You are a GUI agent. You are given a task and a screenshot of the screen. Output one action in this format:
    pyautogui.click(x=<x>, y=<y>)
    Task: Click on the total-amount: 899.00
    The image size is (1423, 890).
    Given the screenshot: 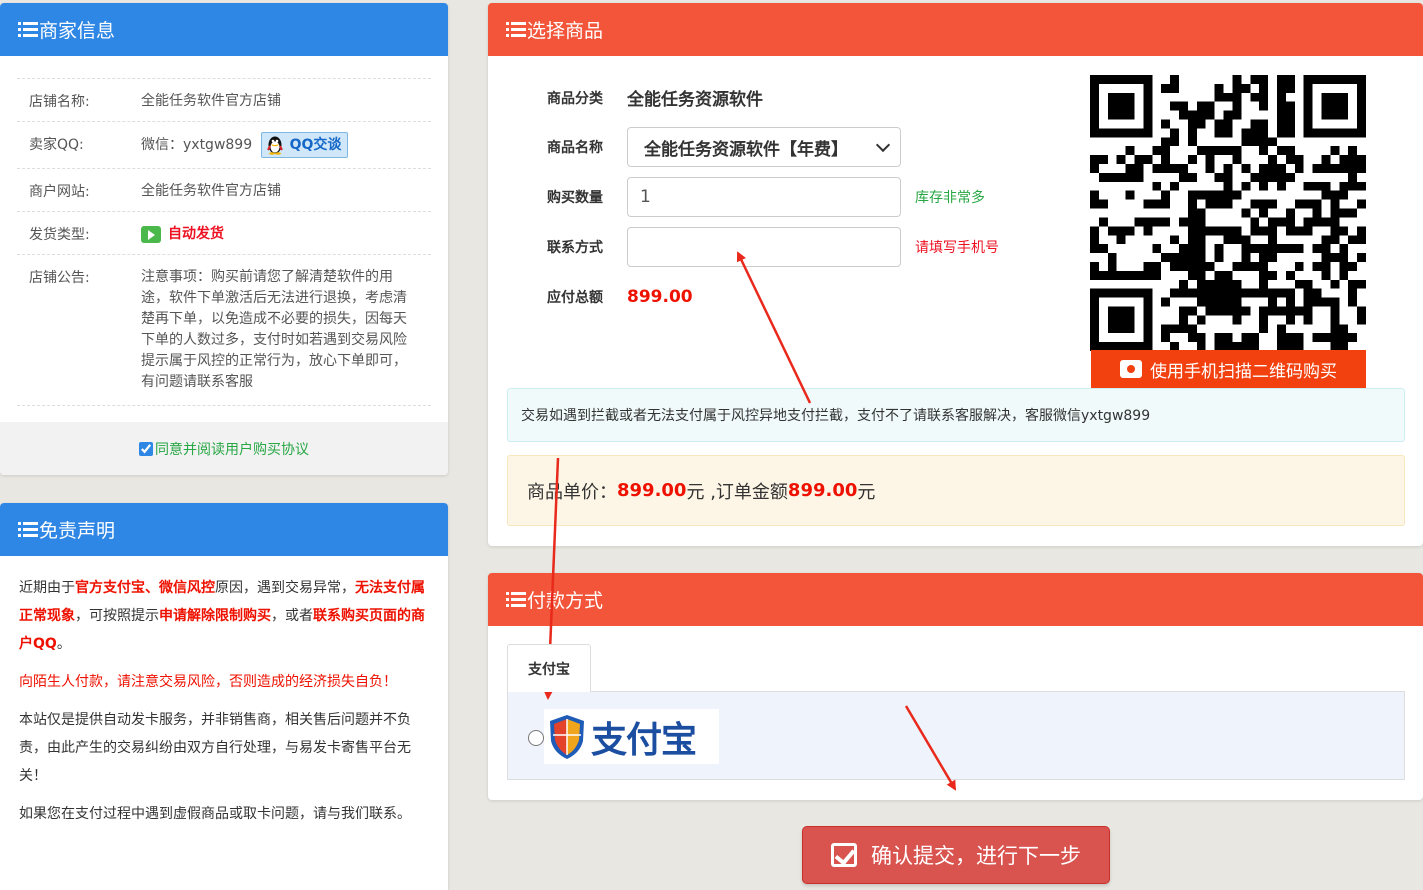 What is the action you would take?
    pyautogui.click(x=660, y=297)
    